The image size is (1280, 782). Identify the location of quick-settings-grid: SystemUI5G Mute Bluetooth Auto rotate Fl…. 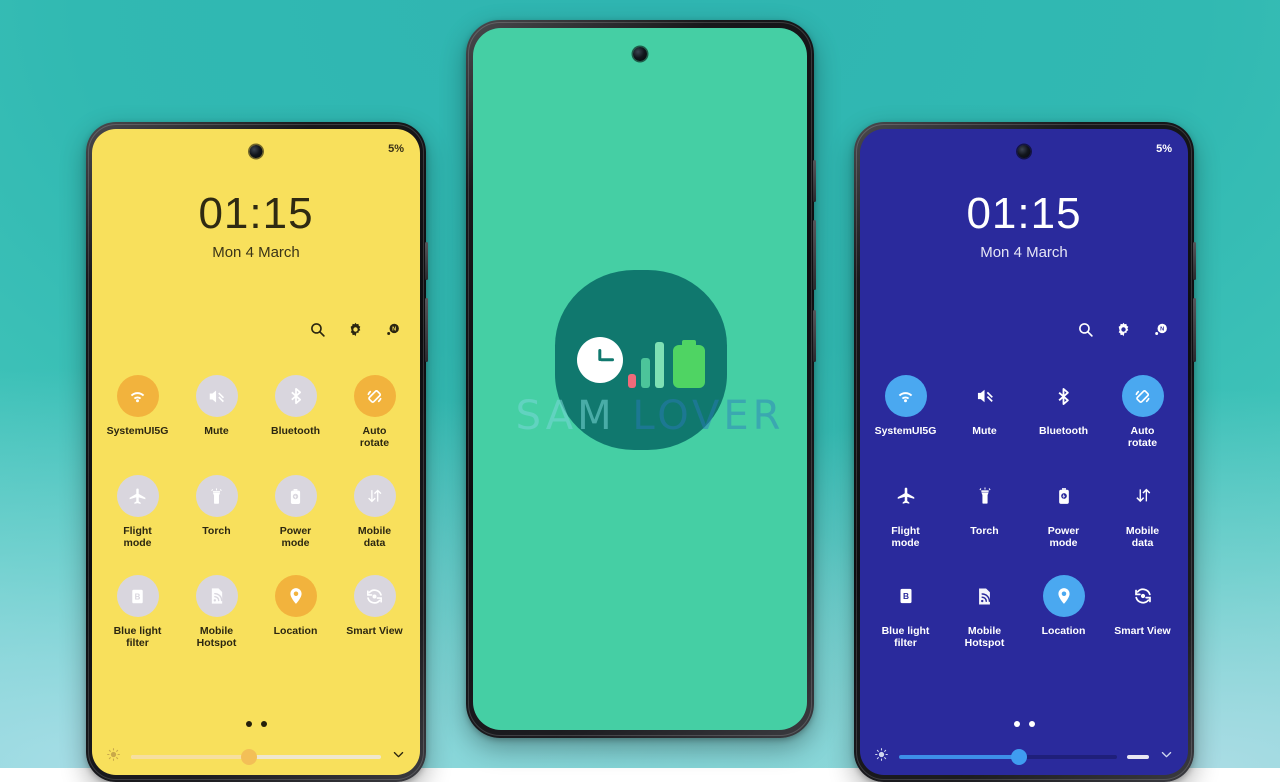
(1024, 512).